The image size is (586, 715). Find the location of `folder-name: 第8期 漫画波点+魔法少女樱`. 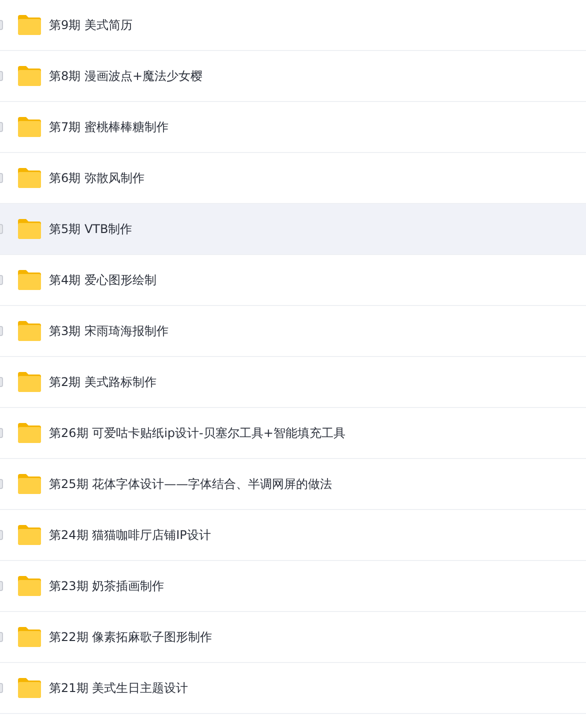

folder-name: 第8期 漫画波点+魔法少女樱 is located at coordinates (126, 76).